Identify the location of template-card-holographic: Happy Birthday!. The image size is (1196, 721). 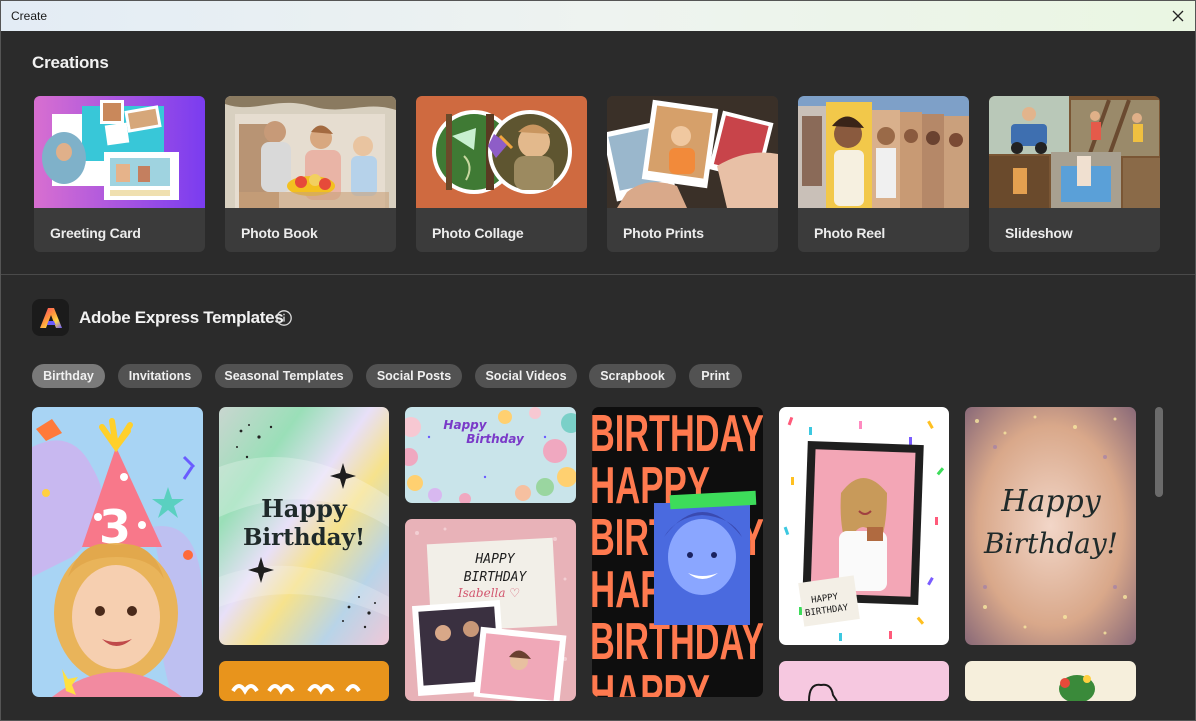
(304, 526).